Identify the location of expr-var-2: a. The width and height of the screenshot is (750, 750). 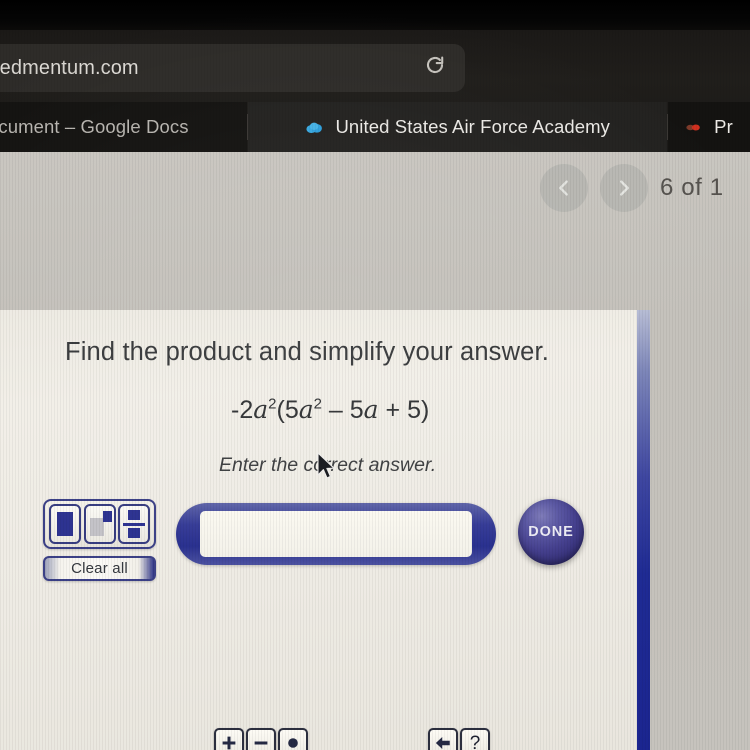
(306, 409).